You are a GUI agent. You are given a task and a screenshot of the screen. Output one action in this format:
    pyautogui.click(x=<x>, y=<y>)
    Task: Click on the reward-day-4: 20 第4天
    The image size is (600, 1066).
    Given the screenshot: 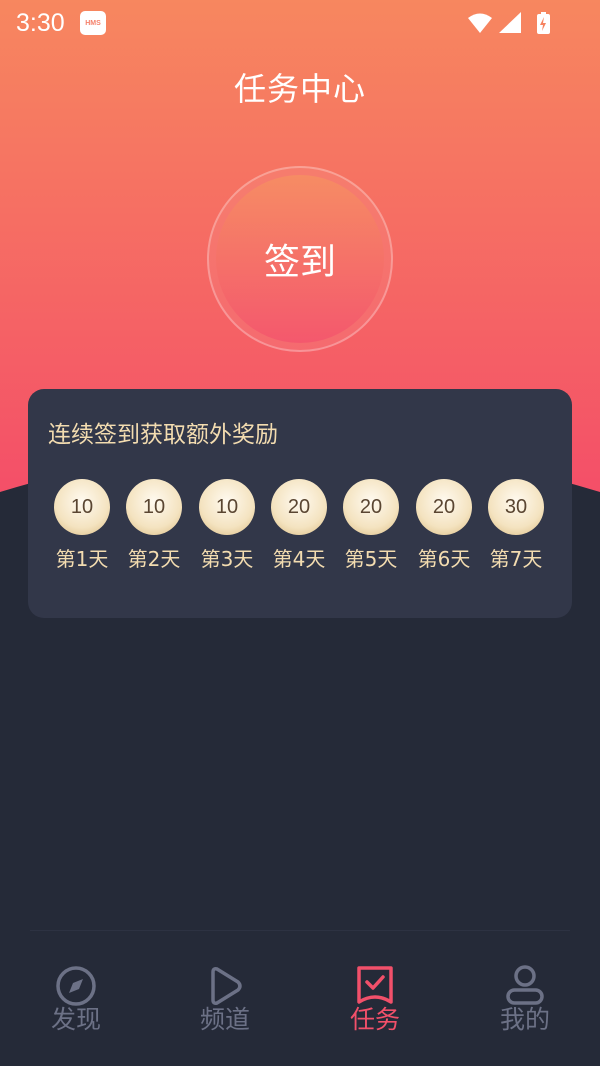 What is the action you would take?
    pyautogui.click(x=299, y=525)
    